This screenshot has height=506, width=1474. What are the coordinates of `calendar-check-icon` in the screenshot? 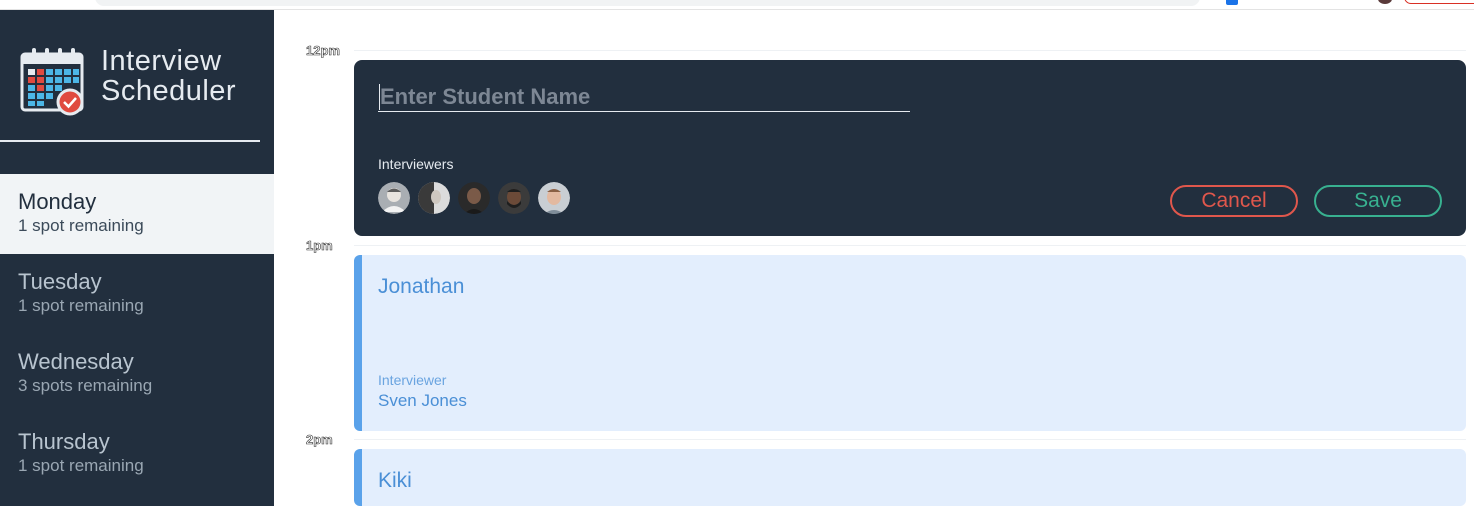 It's located at (52, 82).